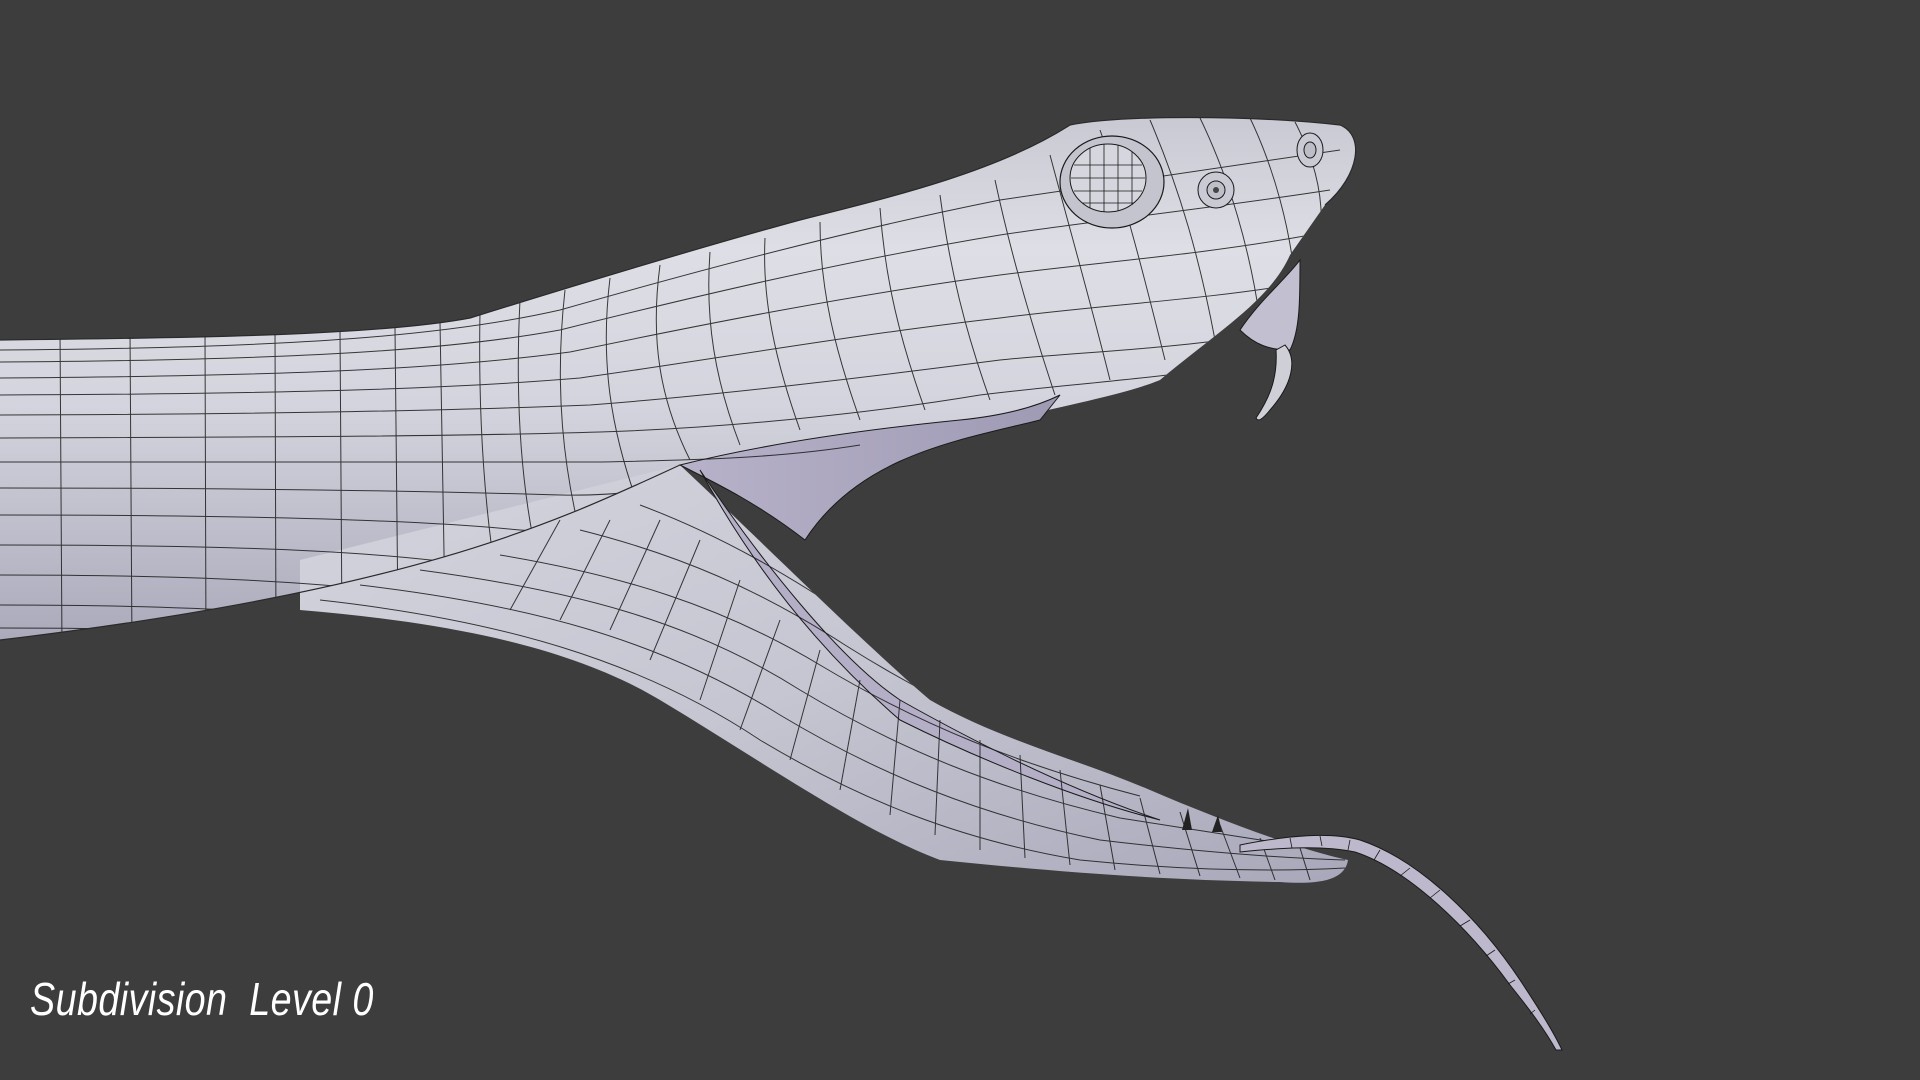 This screenshot has height=1080, width=1920. I want to click on eye-socket, so click(1112, 182).